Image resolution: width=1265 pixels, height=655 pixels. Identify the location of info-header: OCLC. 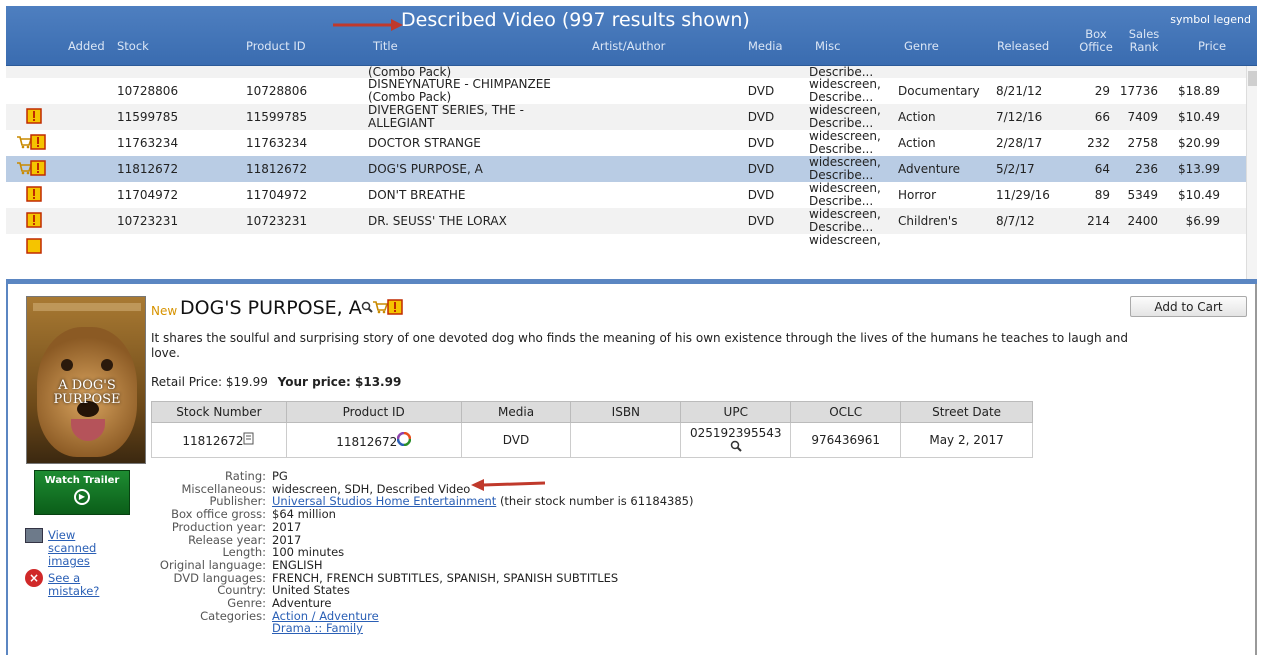
(846, 412).